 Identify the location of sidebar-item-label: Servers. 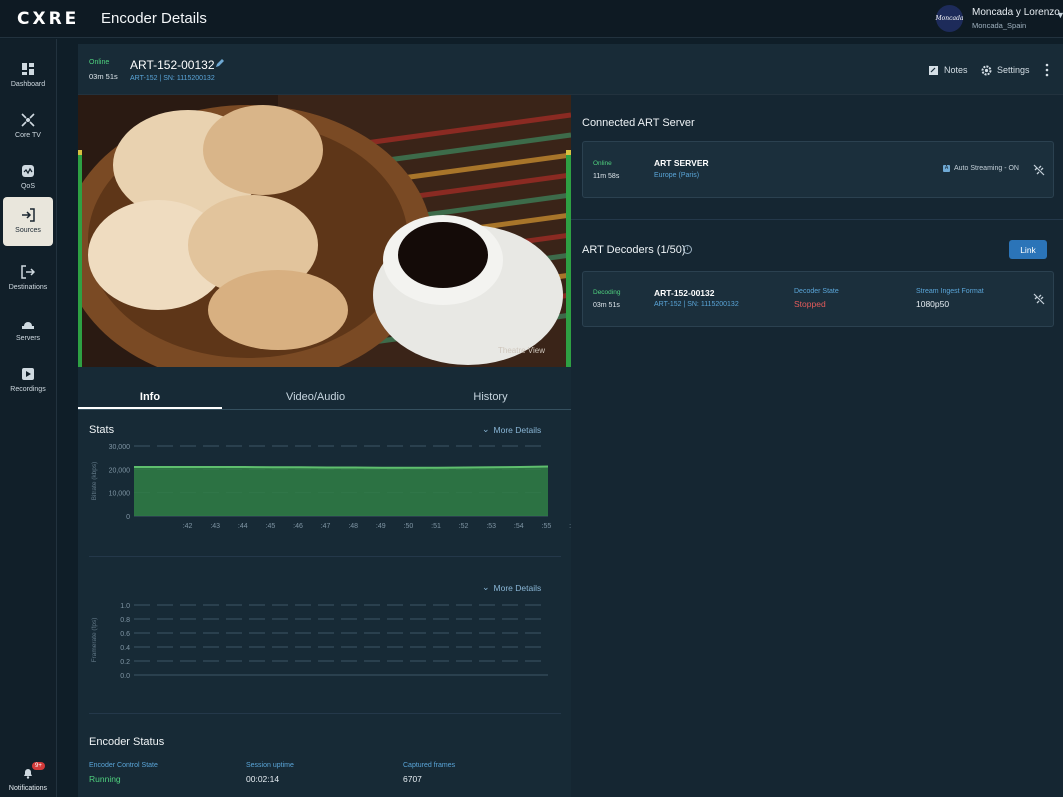
(28, 338).